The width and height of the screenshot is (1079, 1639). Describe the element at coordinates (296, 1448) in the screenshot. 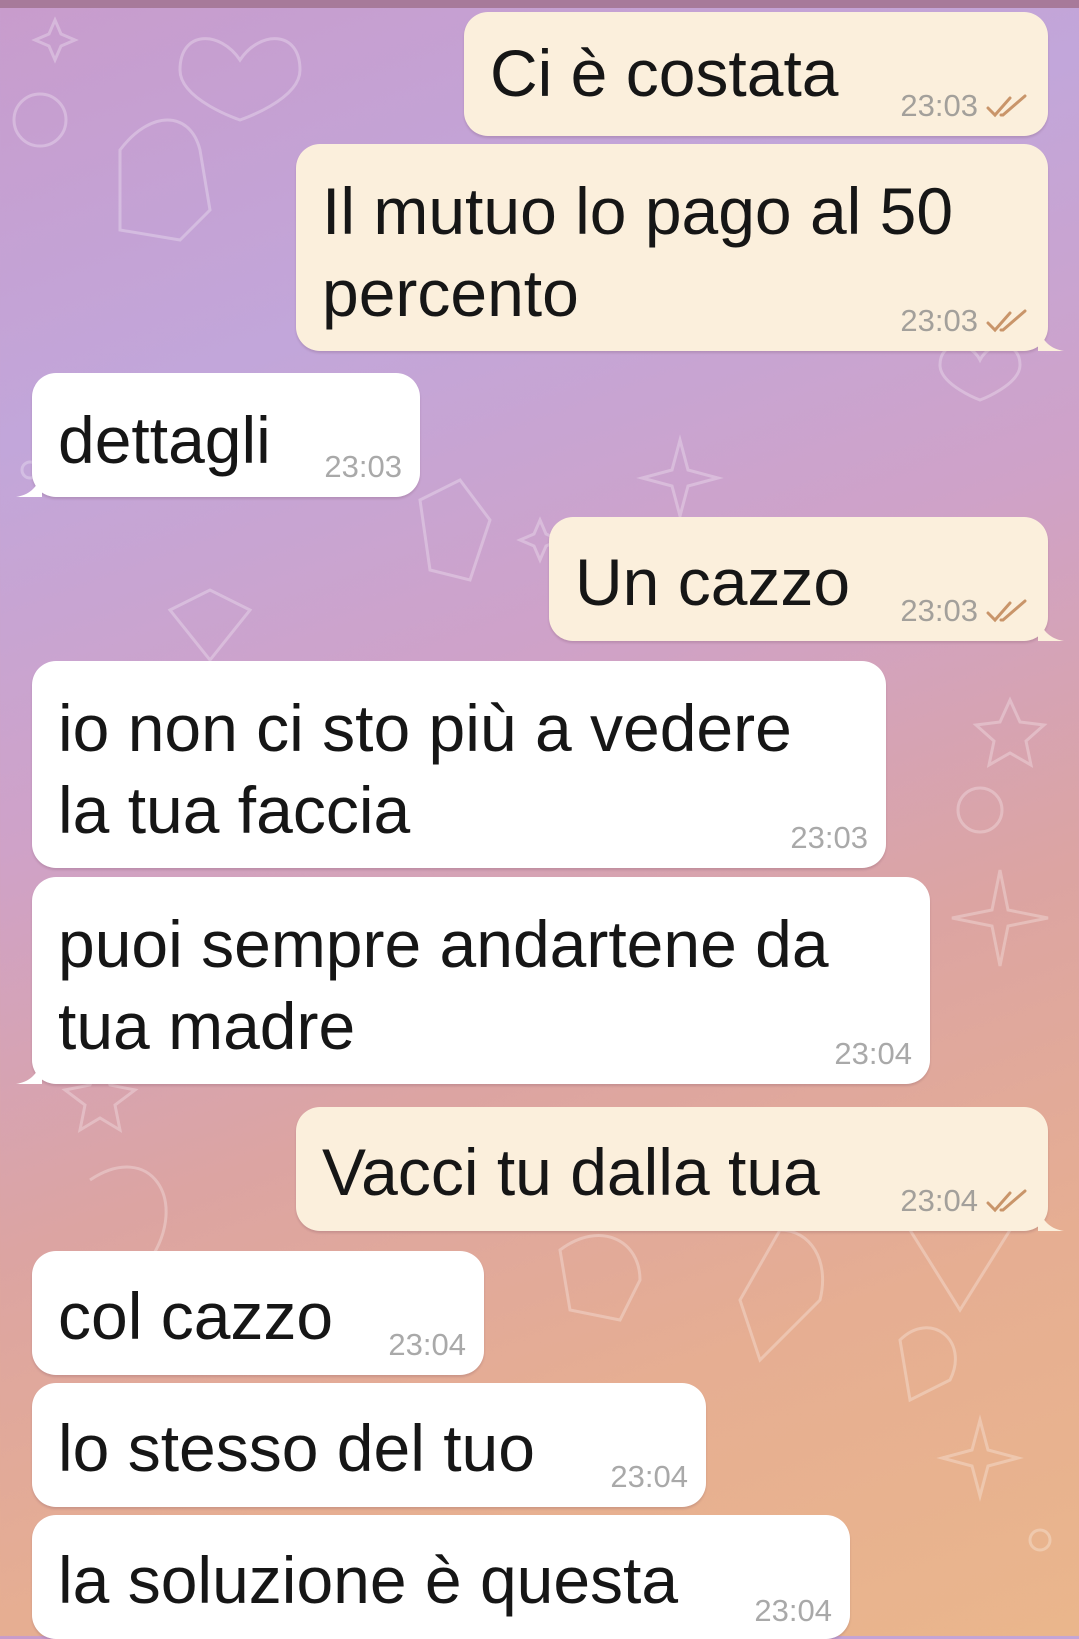

I see `message-text: lo stesso del tuo` at that location.